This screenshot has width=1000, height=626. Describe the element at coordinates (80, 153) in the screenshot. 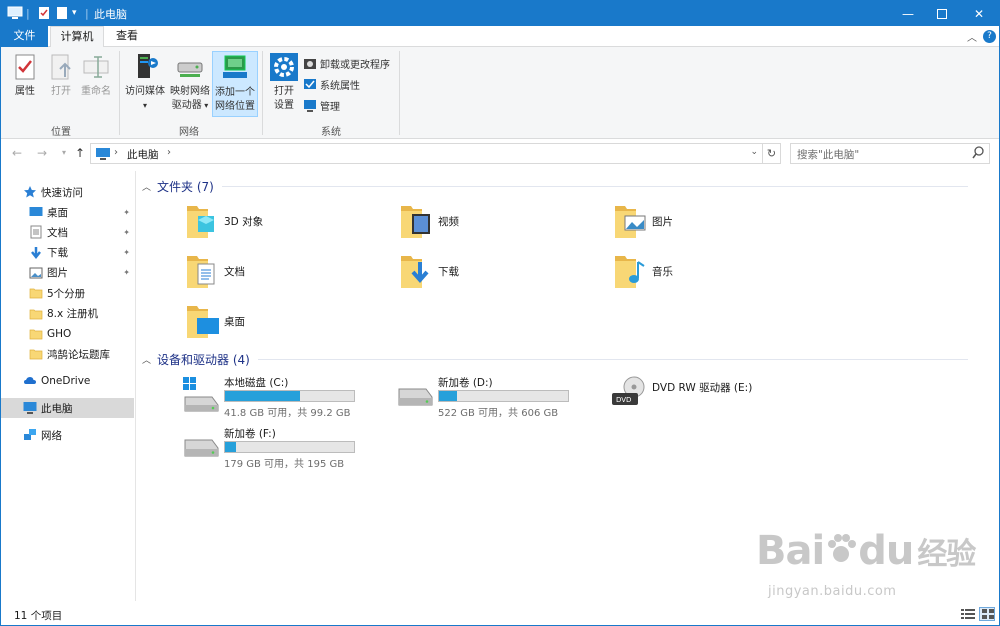

I see `up-button: ↑` at that location.